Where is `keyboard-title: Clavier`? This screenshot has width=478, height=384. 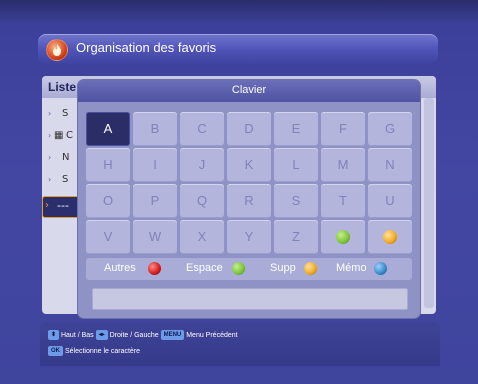
keyboard-title: Clavier is located at coordinates (249, 90).